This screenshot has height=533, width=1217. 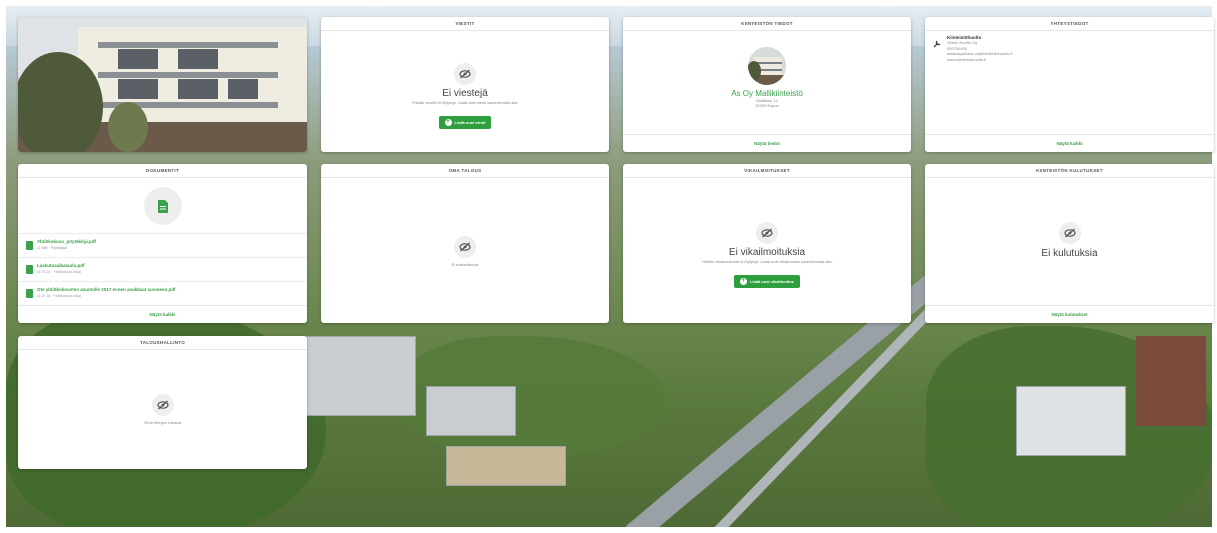 I want to click on document-large-icon, so click(x=162, y=206).